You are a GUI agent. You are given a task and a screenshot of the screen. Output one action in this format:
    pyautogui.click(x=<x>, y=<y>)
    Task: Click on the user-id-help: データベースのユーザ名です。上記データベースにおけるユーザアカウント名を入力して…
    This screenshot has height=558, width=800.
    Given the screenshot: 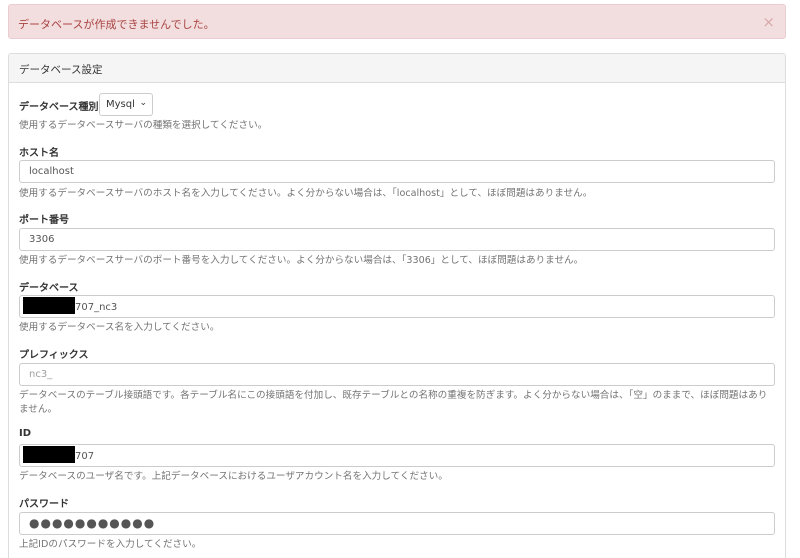 What is the action you would take?
    pyautogui.click(x=233, y=476)
    